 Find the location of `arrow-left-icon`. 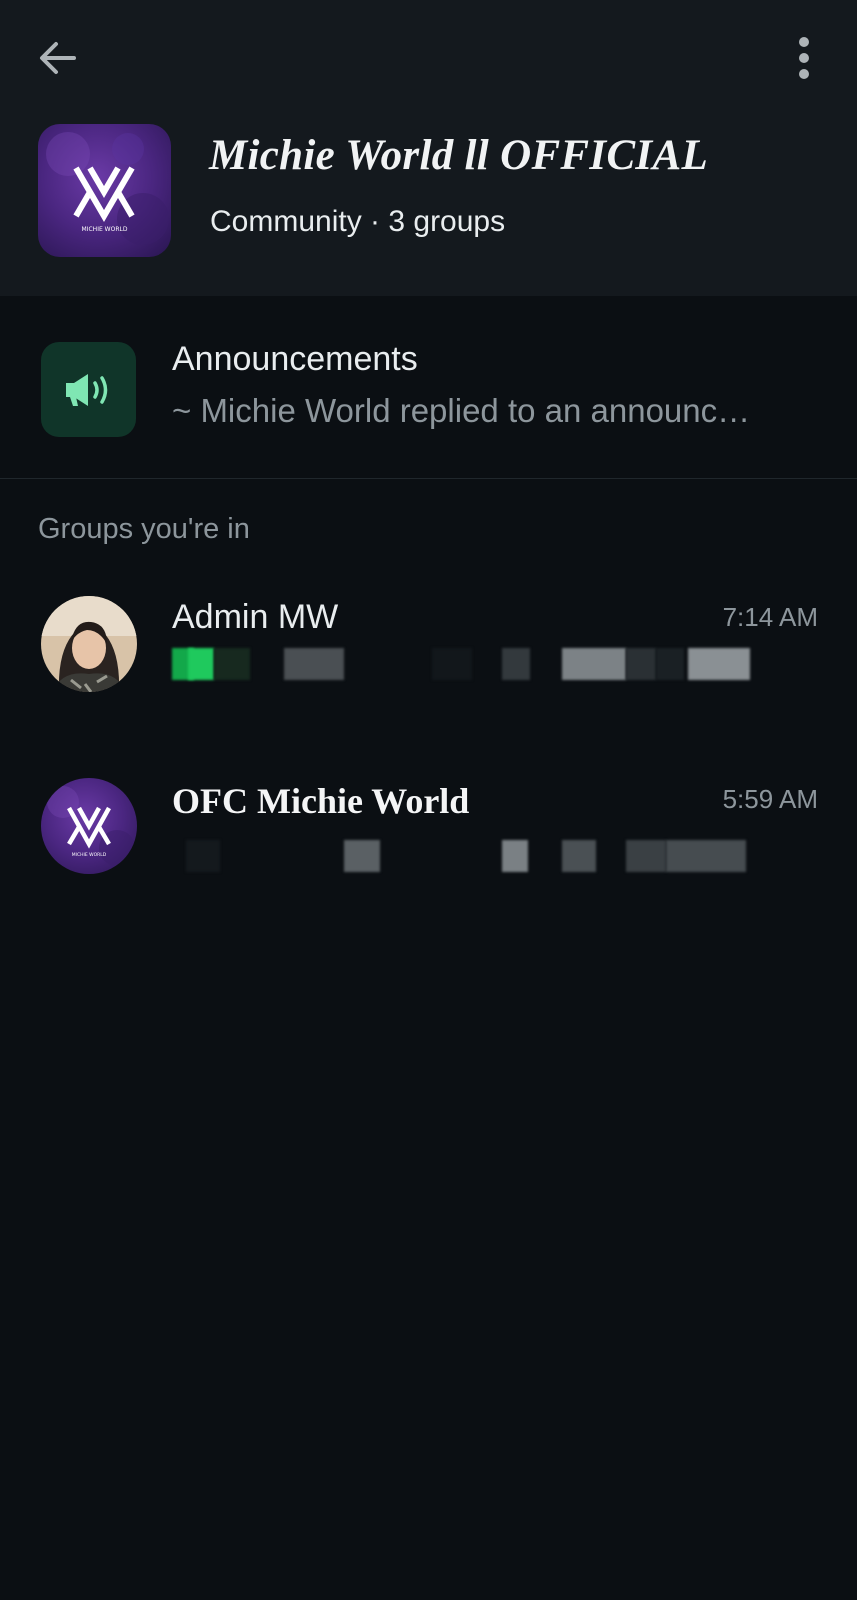

arrow-left-icon is located at coordinates (58, 58).